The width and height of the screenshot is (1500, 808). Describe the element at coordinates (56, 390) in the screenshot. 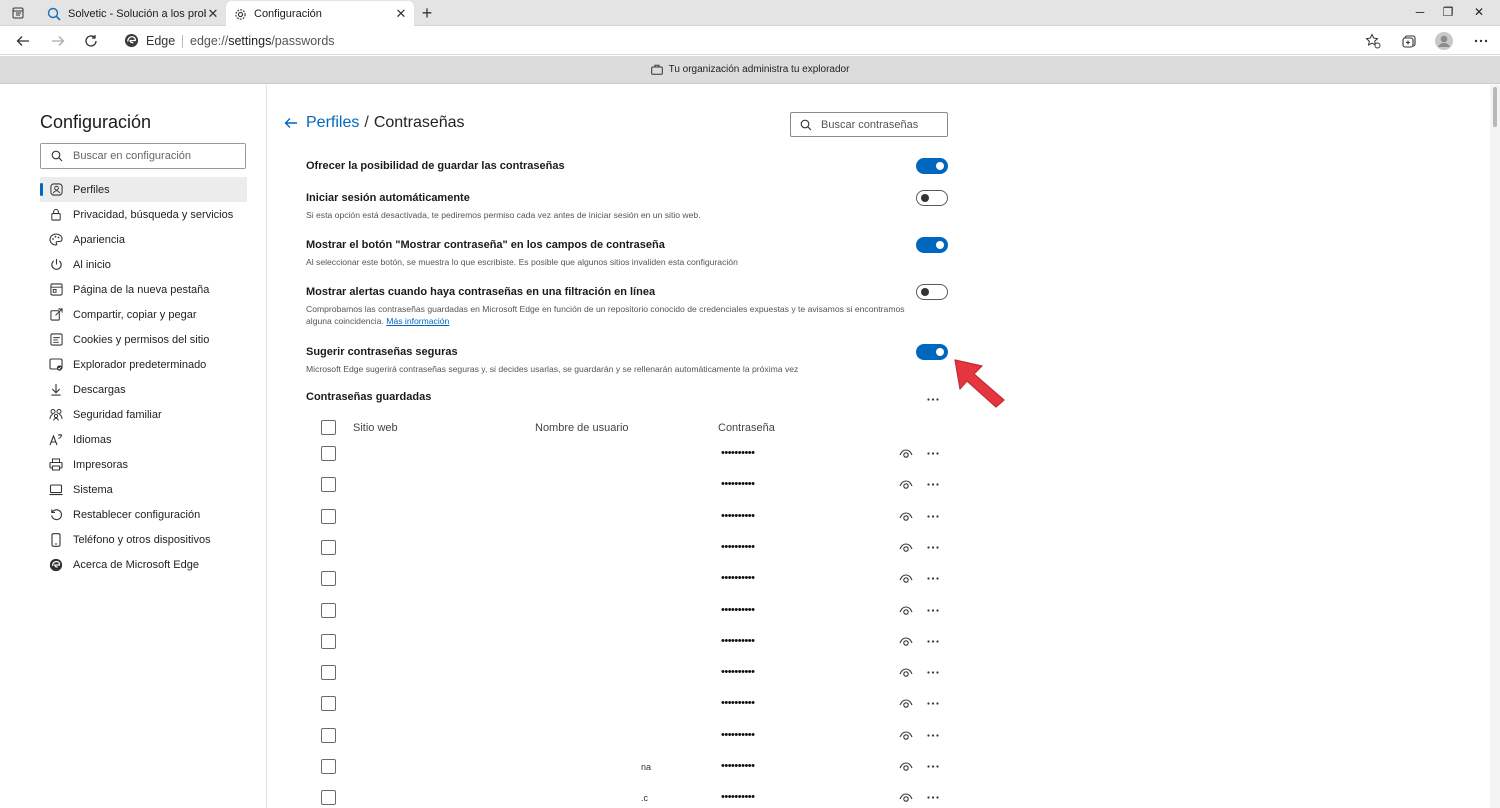

I see `download-icon` at that location.